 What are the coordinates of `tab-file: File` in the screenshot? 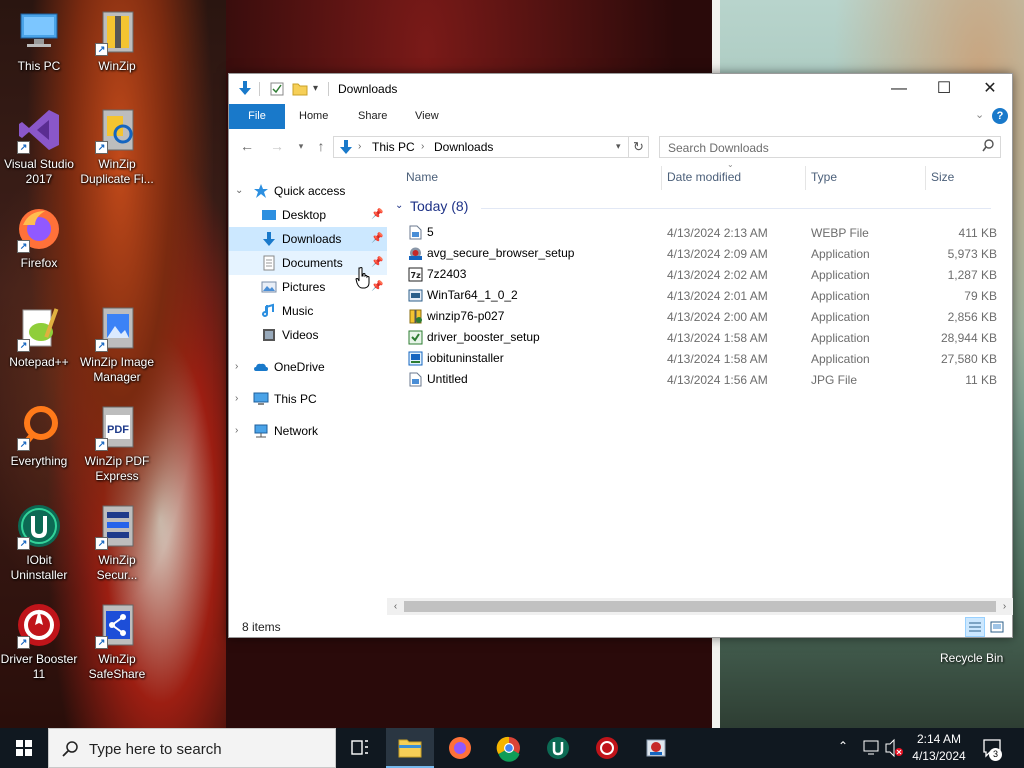 It's located at (257, 116).